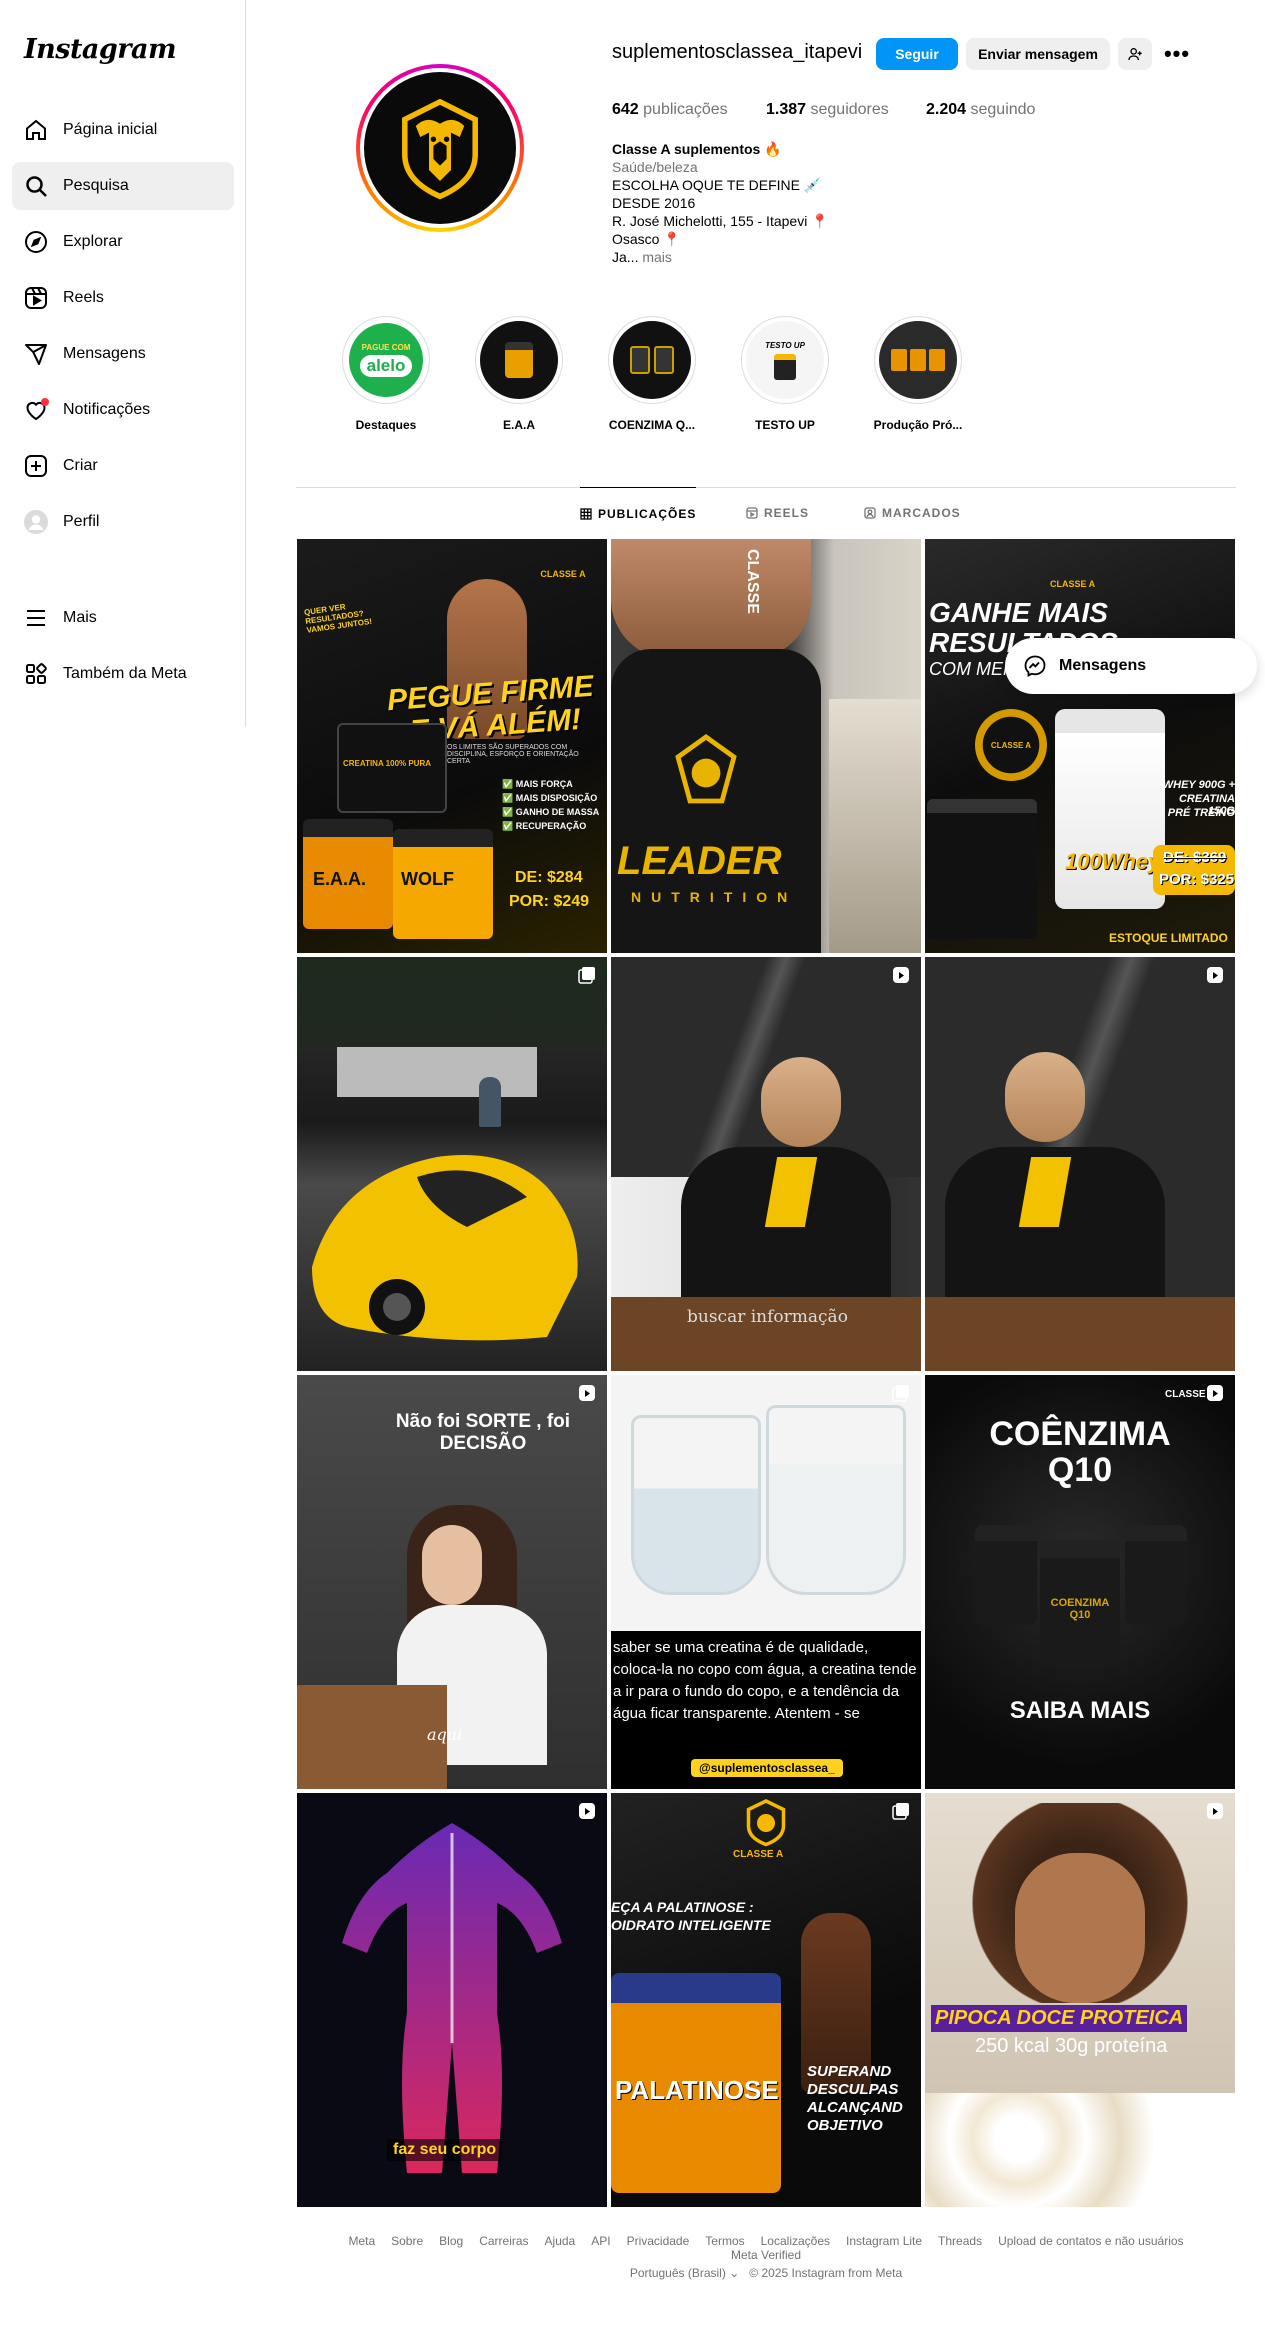  I want to click on bio-more-link: mais, so click(657, 257).